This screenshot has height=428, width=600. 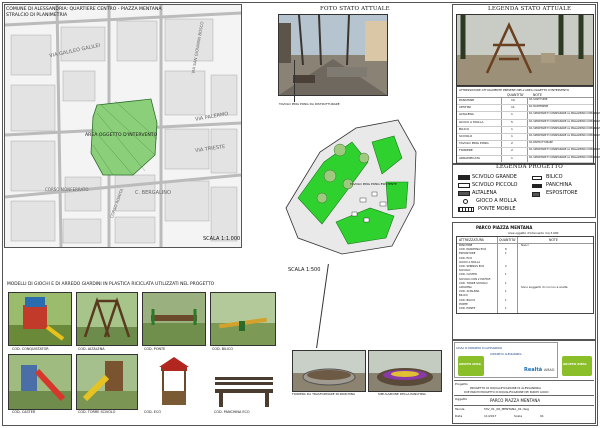 What do you see at coordinates (152, 412) in the screenshot?
I see `model-caption: COD. ECO` at bounding box center [152, 412].